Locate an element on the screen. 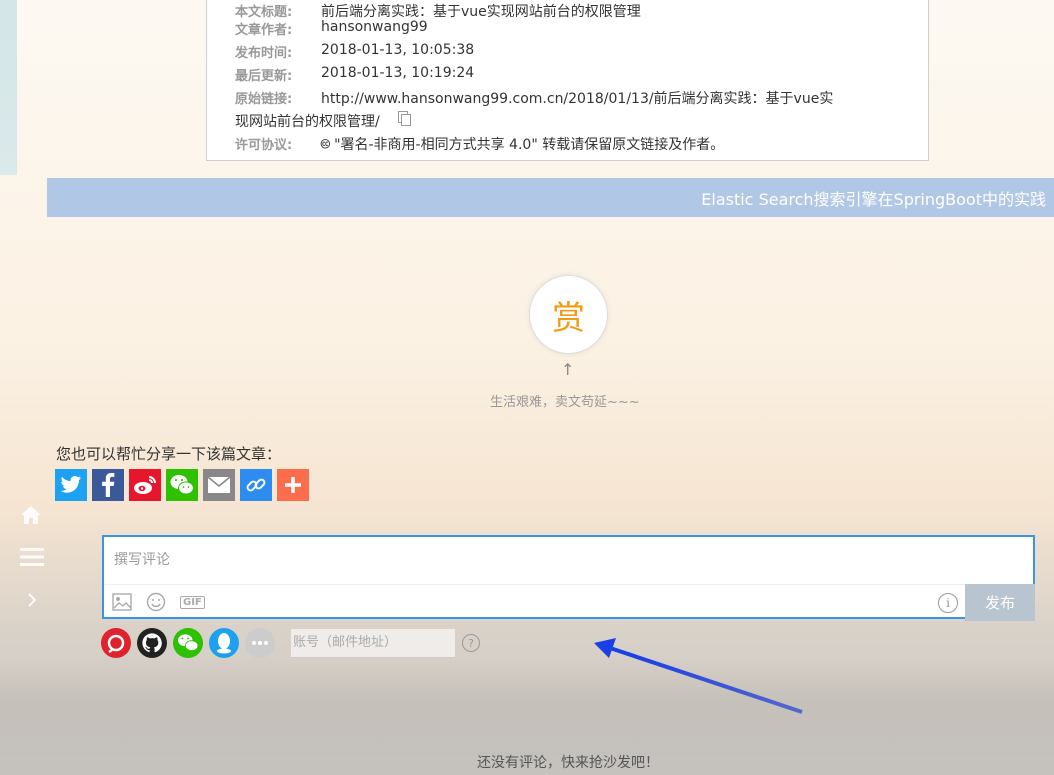  license-key: 原始链接: is located at coordinates (264, 99).